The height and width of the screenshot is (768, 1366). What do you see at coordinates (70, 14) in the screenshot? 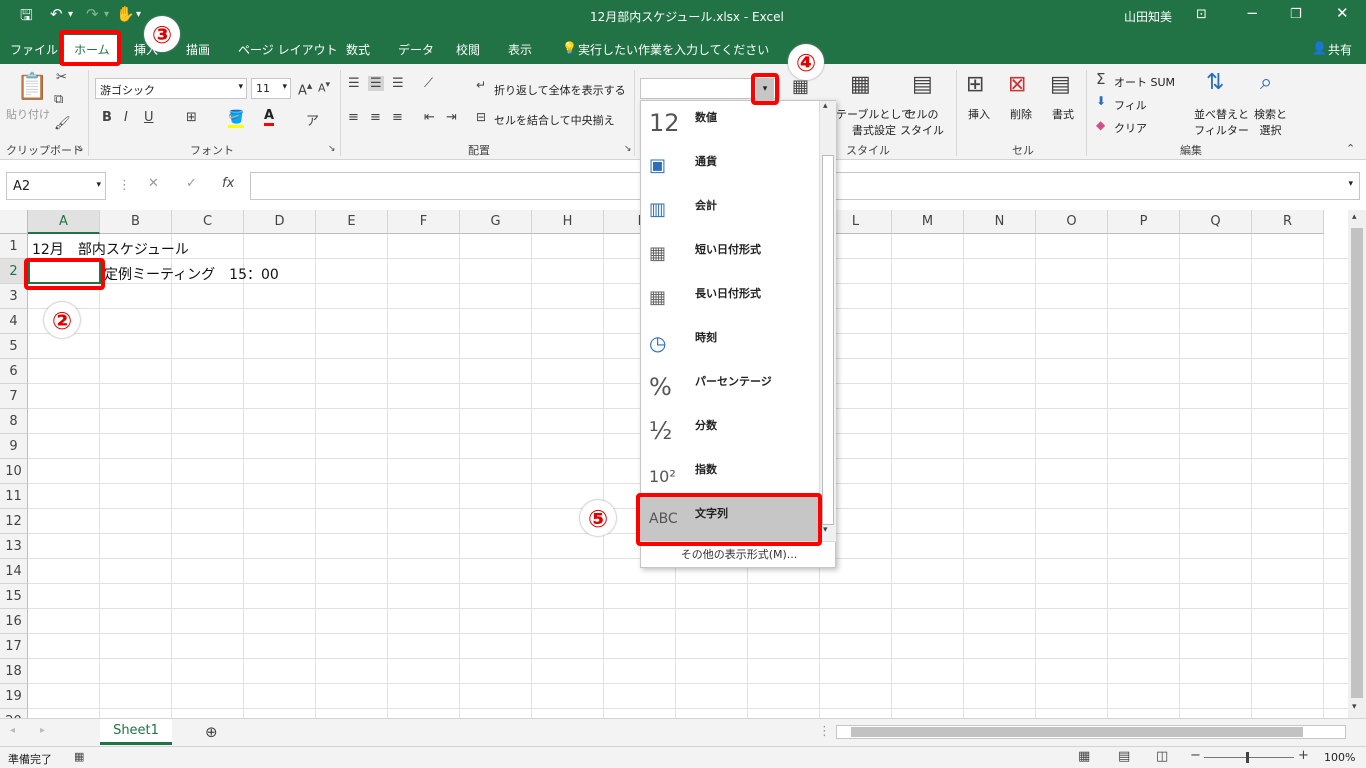
I see `undo-dropdown-icon: ▾` at bounding box center [70, 14].